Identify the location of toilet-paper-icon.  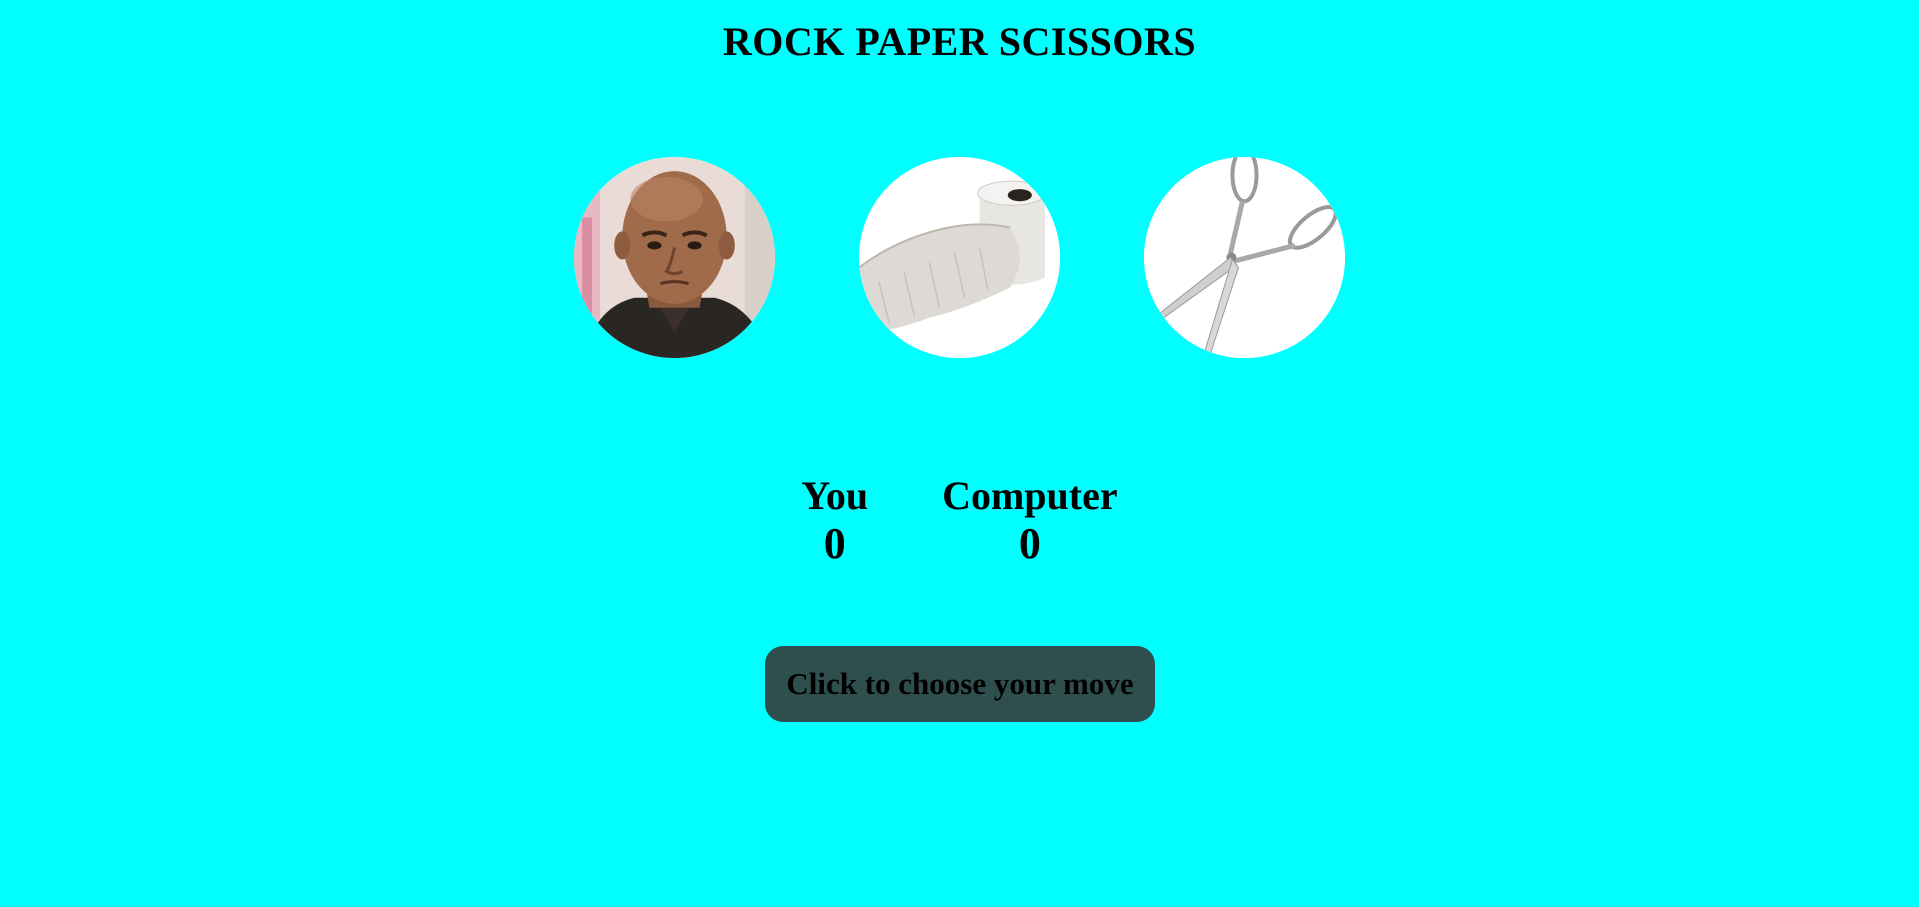
(959, 257).